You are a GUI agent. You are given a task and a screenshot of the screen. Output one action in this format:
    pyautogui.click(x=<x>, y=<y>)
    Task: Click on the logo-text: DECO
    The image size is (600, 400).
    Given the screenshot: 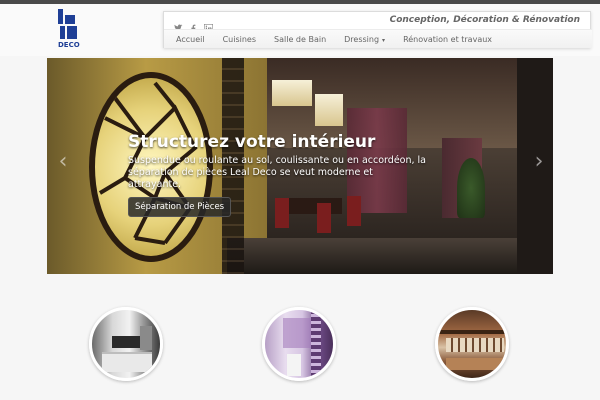 What is the action you would take?
    pyautogui.click(x=69, y=45)
    